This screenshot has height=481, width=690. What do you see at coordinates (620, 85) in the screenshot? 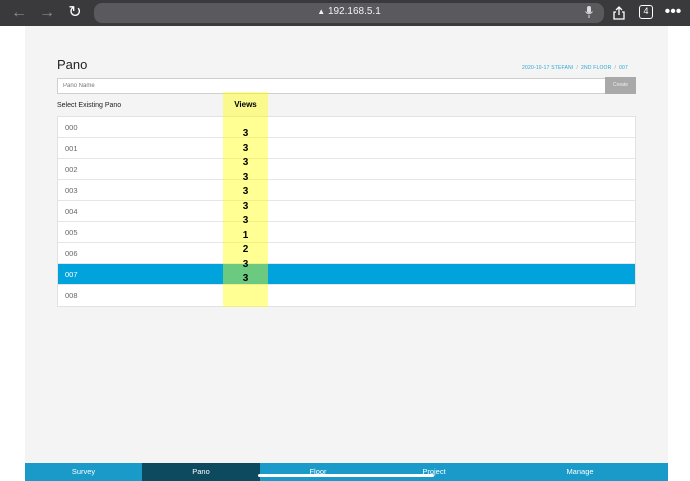
I see `create-button: Create` at bounding box center [620, 85].